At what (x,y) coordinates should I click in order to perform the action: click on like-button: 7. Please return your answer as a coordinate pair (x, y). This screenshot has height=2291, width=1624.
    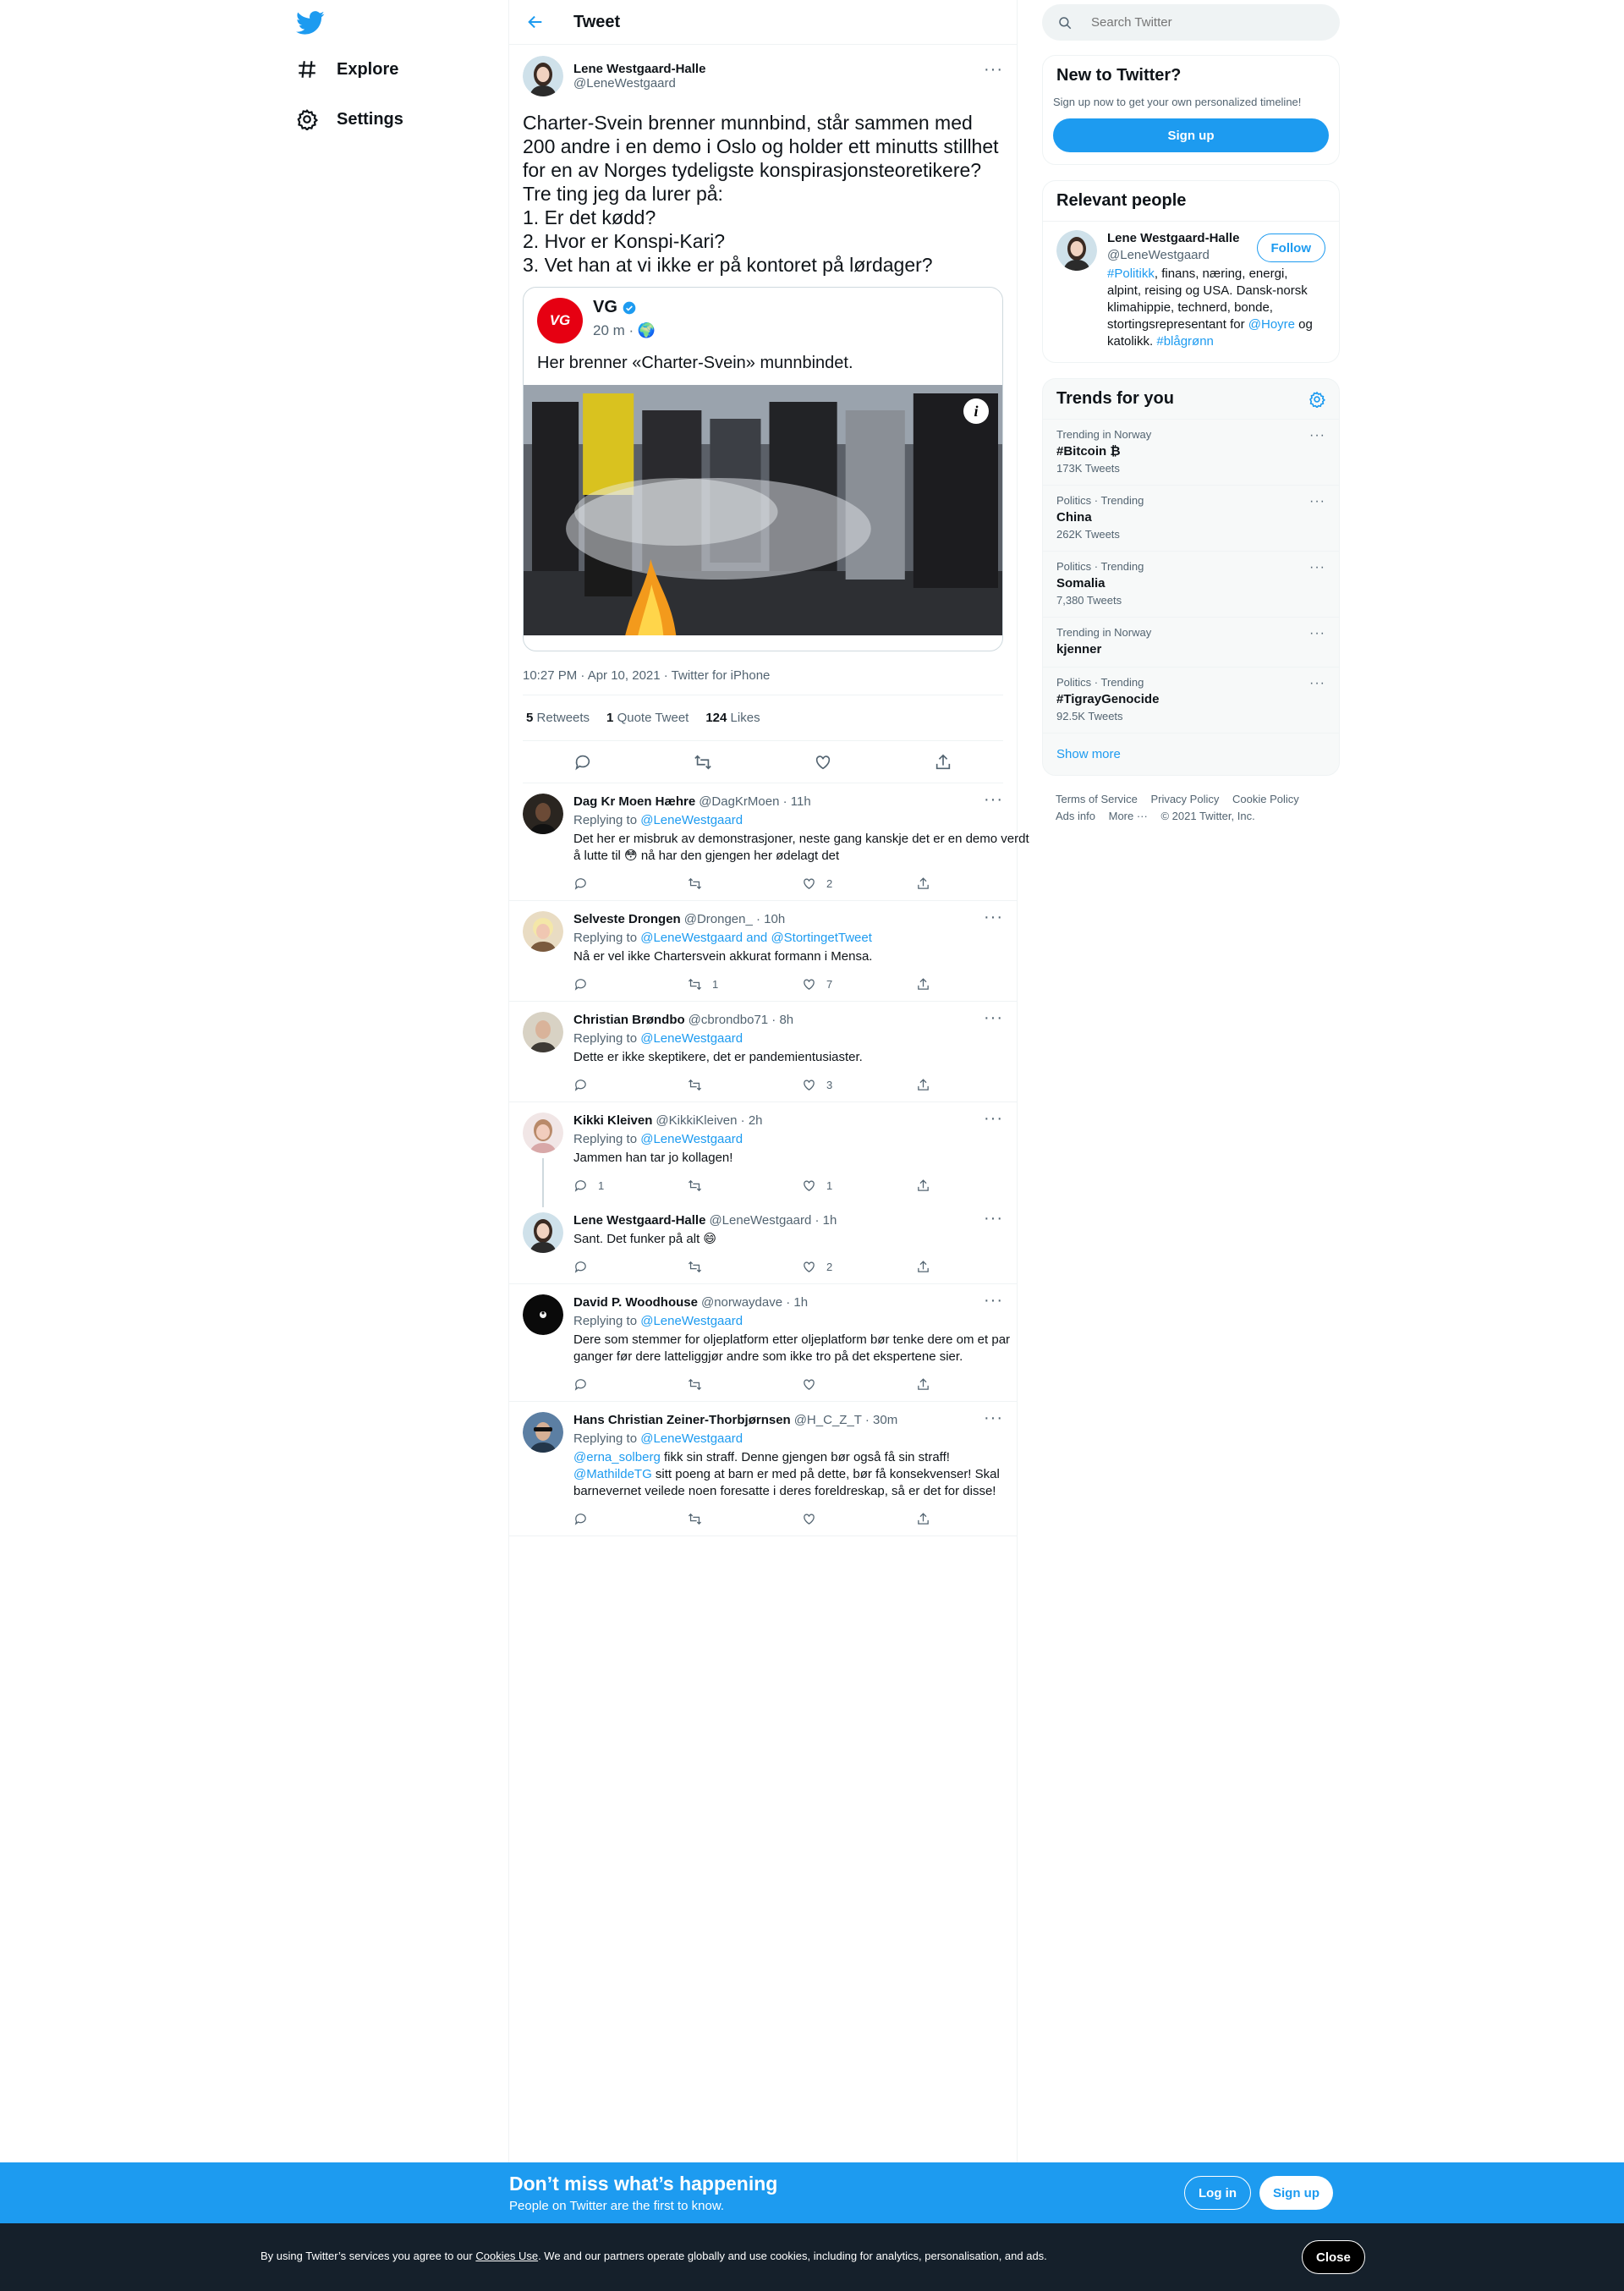
    Looking at the image, I should click on (859, 985).